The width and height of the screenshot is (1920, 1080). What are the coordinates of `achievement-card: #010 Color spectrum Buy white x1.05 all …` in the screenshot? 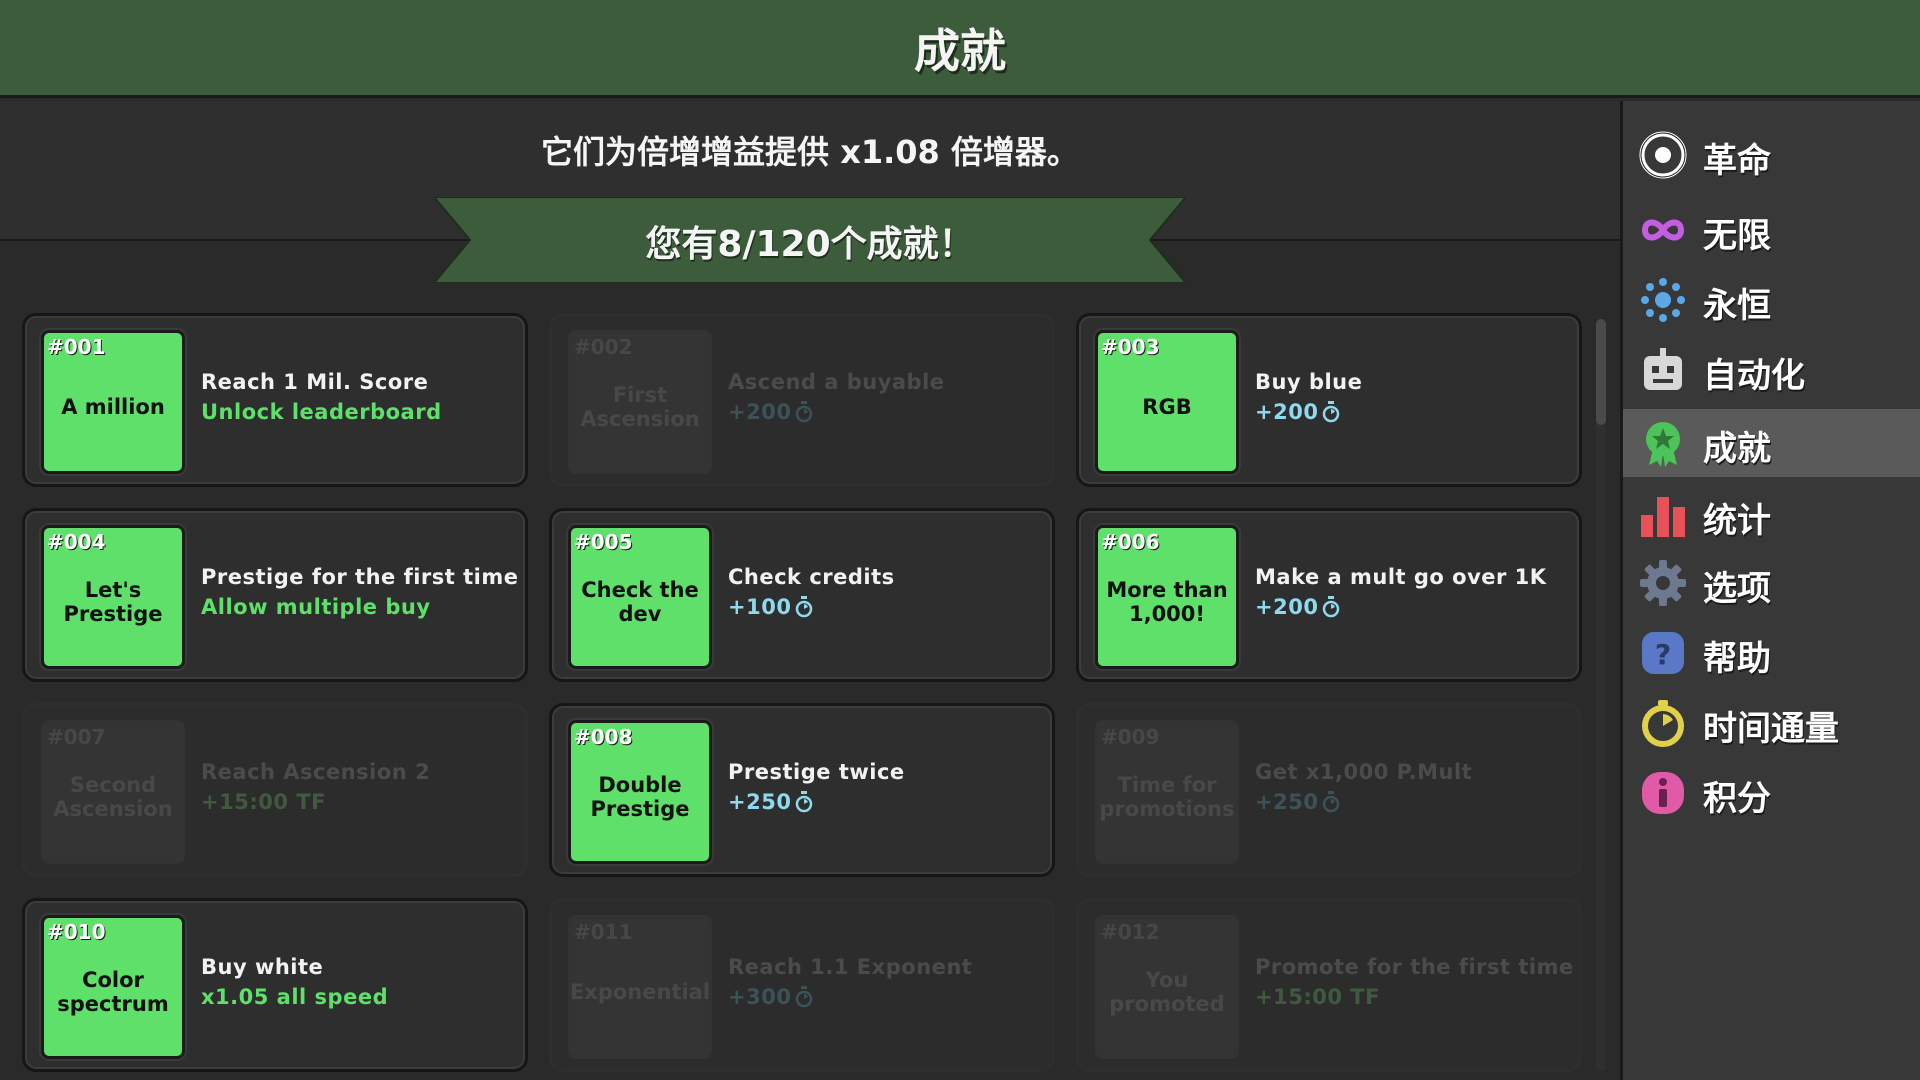 It's located at (275, 985).